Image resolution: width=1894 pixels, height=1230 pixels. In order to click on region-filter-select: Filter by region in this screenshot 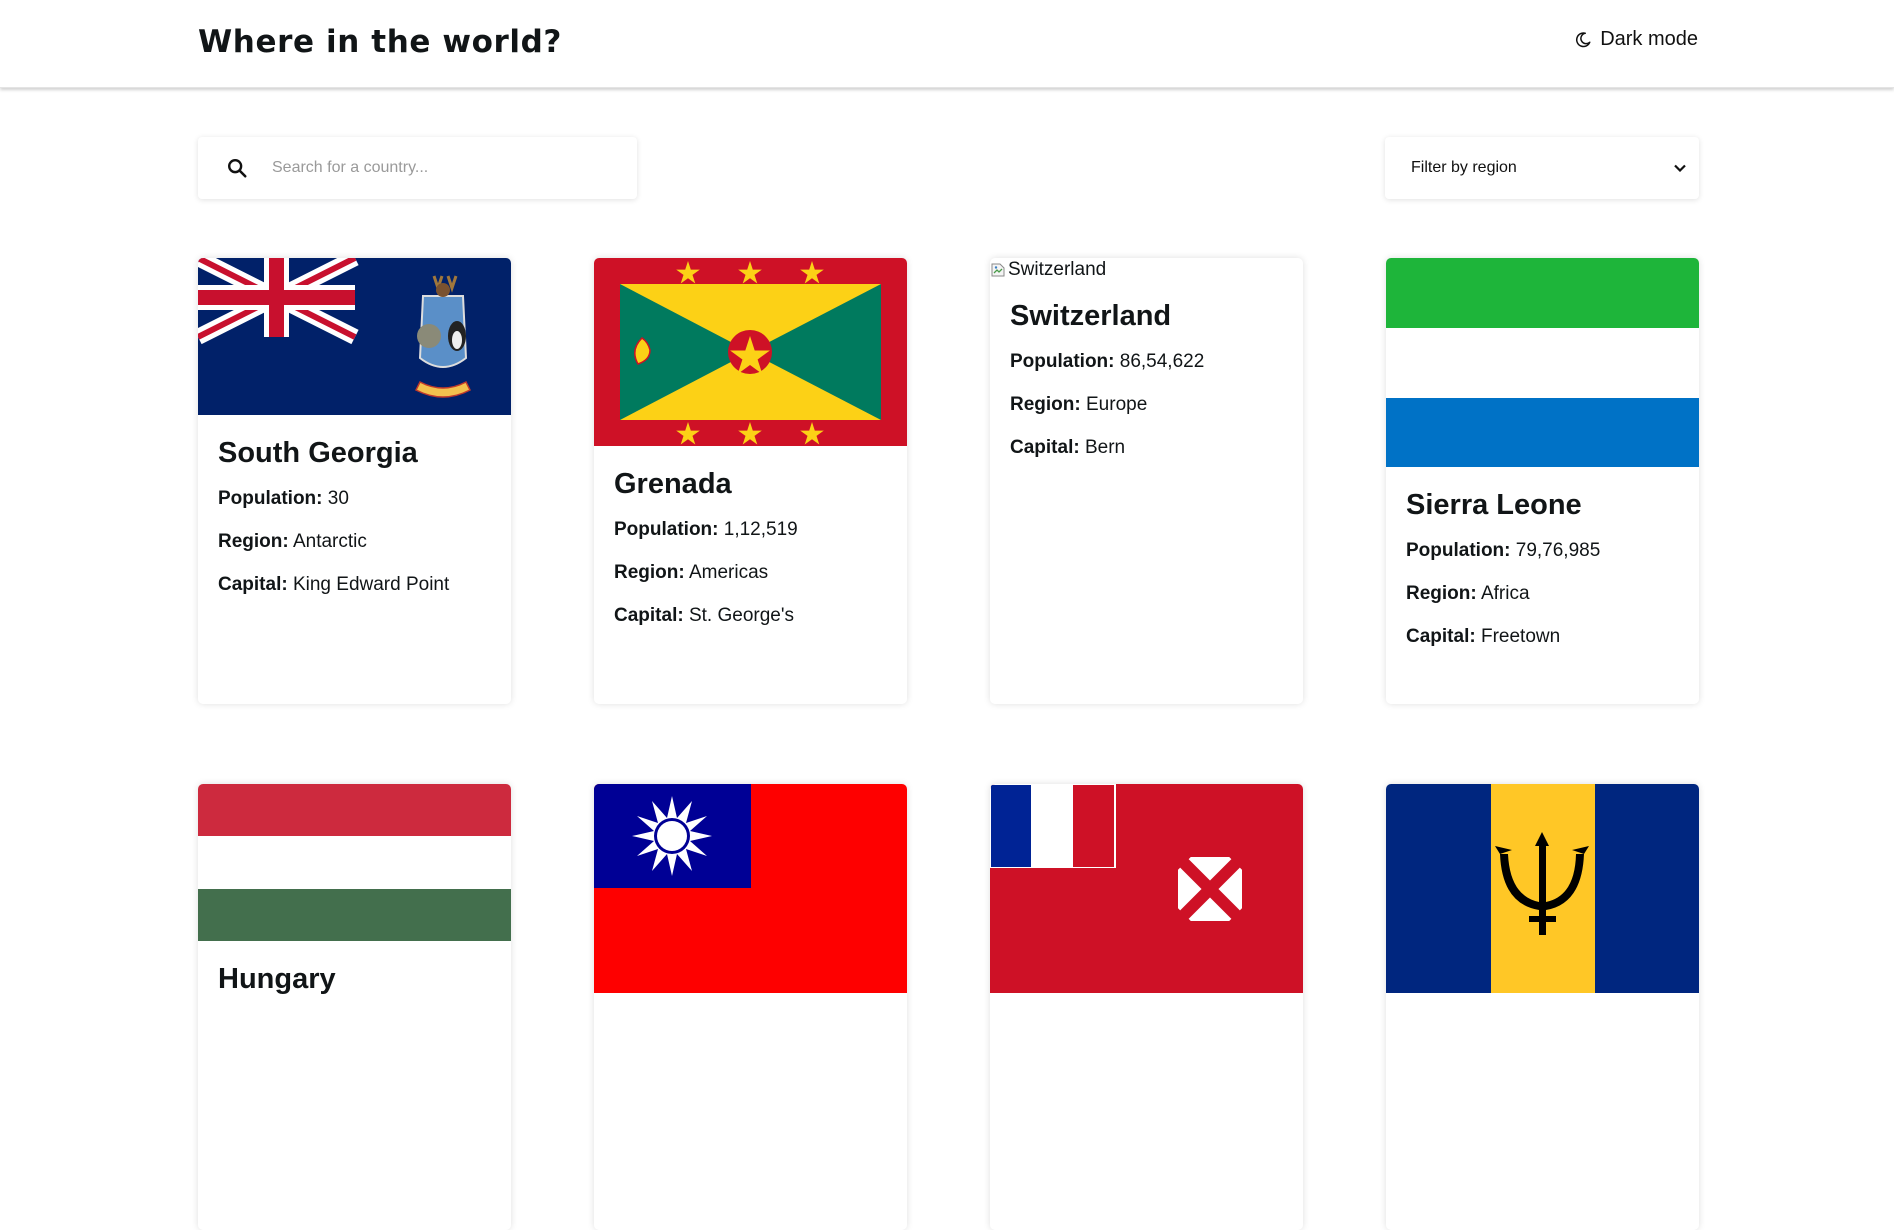, I will do `click(1542, 168)`.